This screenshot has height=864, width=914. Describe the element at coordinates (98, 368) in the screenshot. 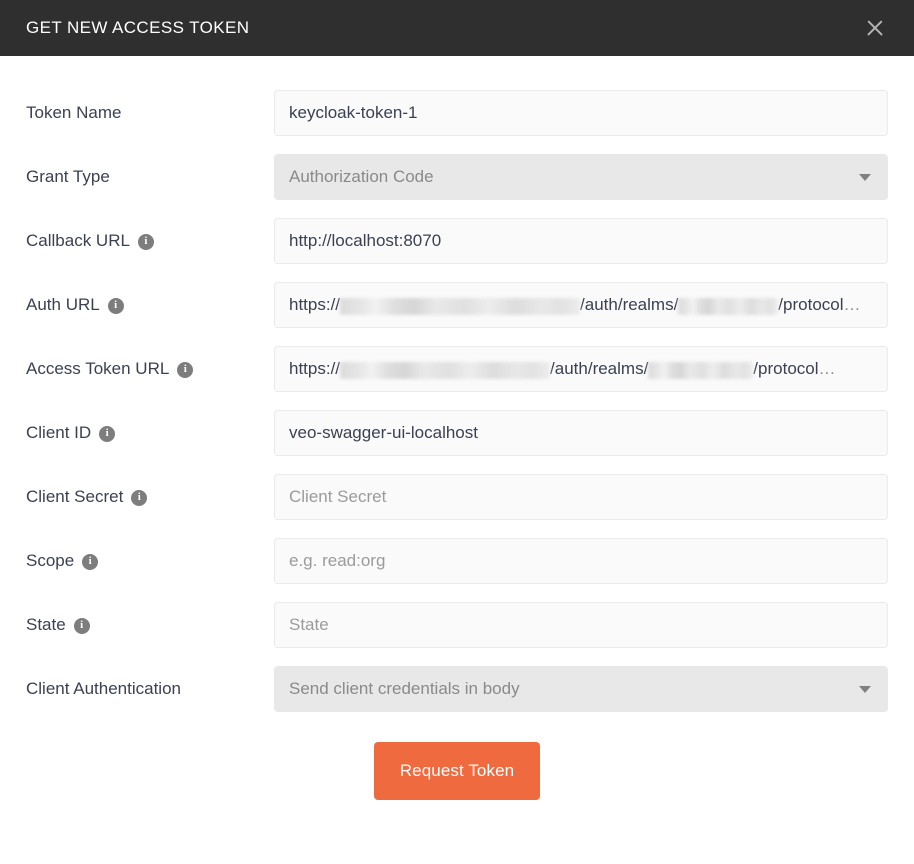

I see `label-text: Access Token URL` at that location.